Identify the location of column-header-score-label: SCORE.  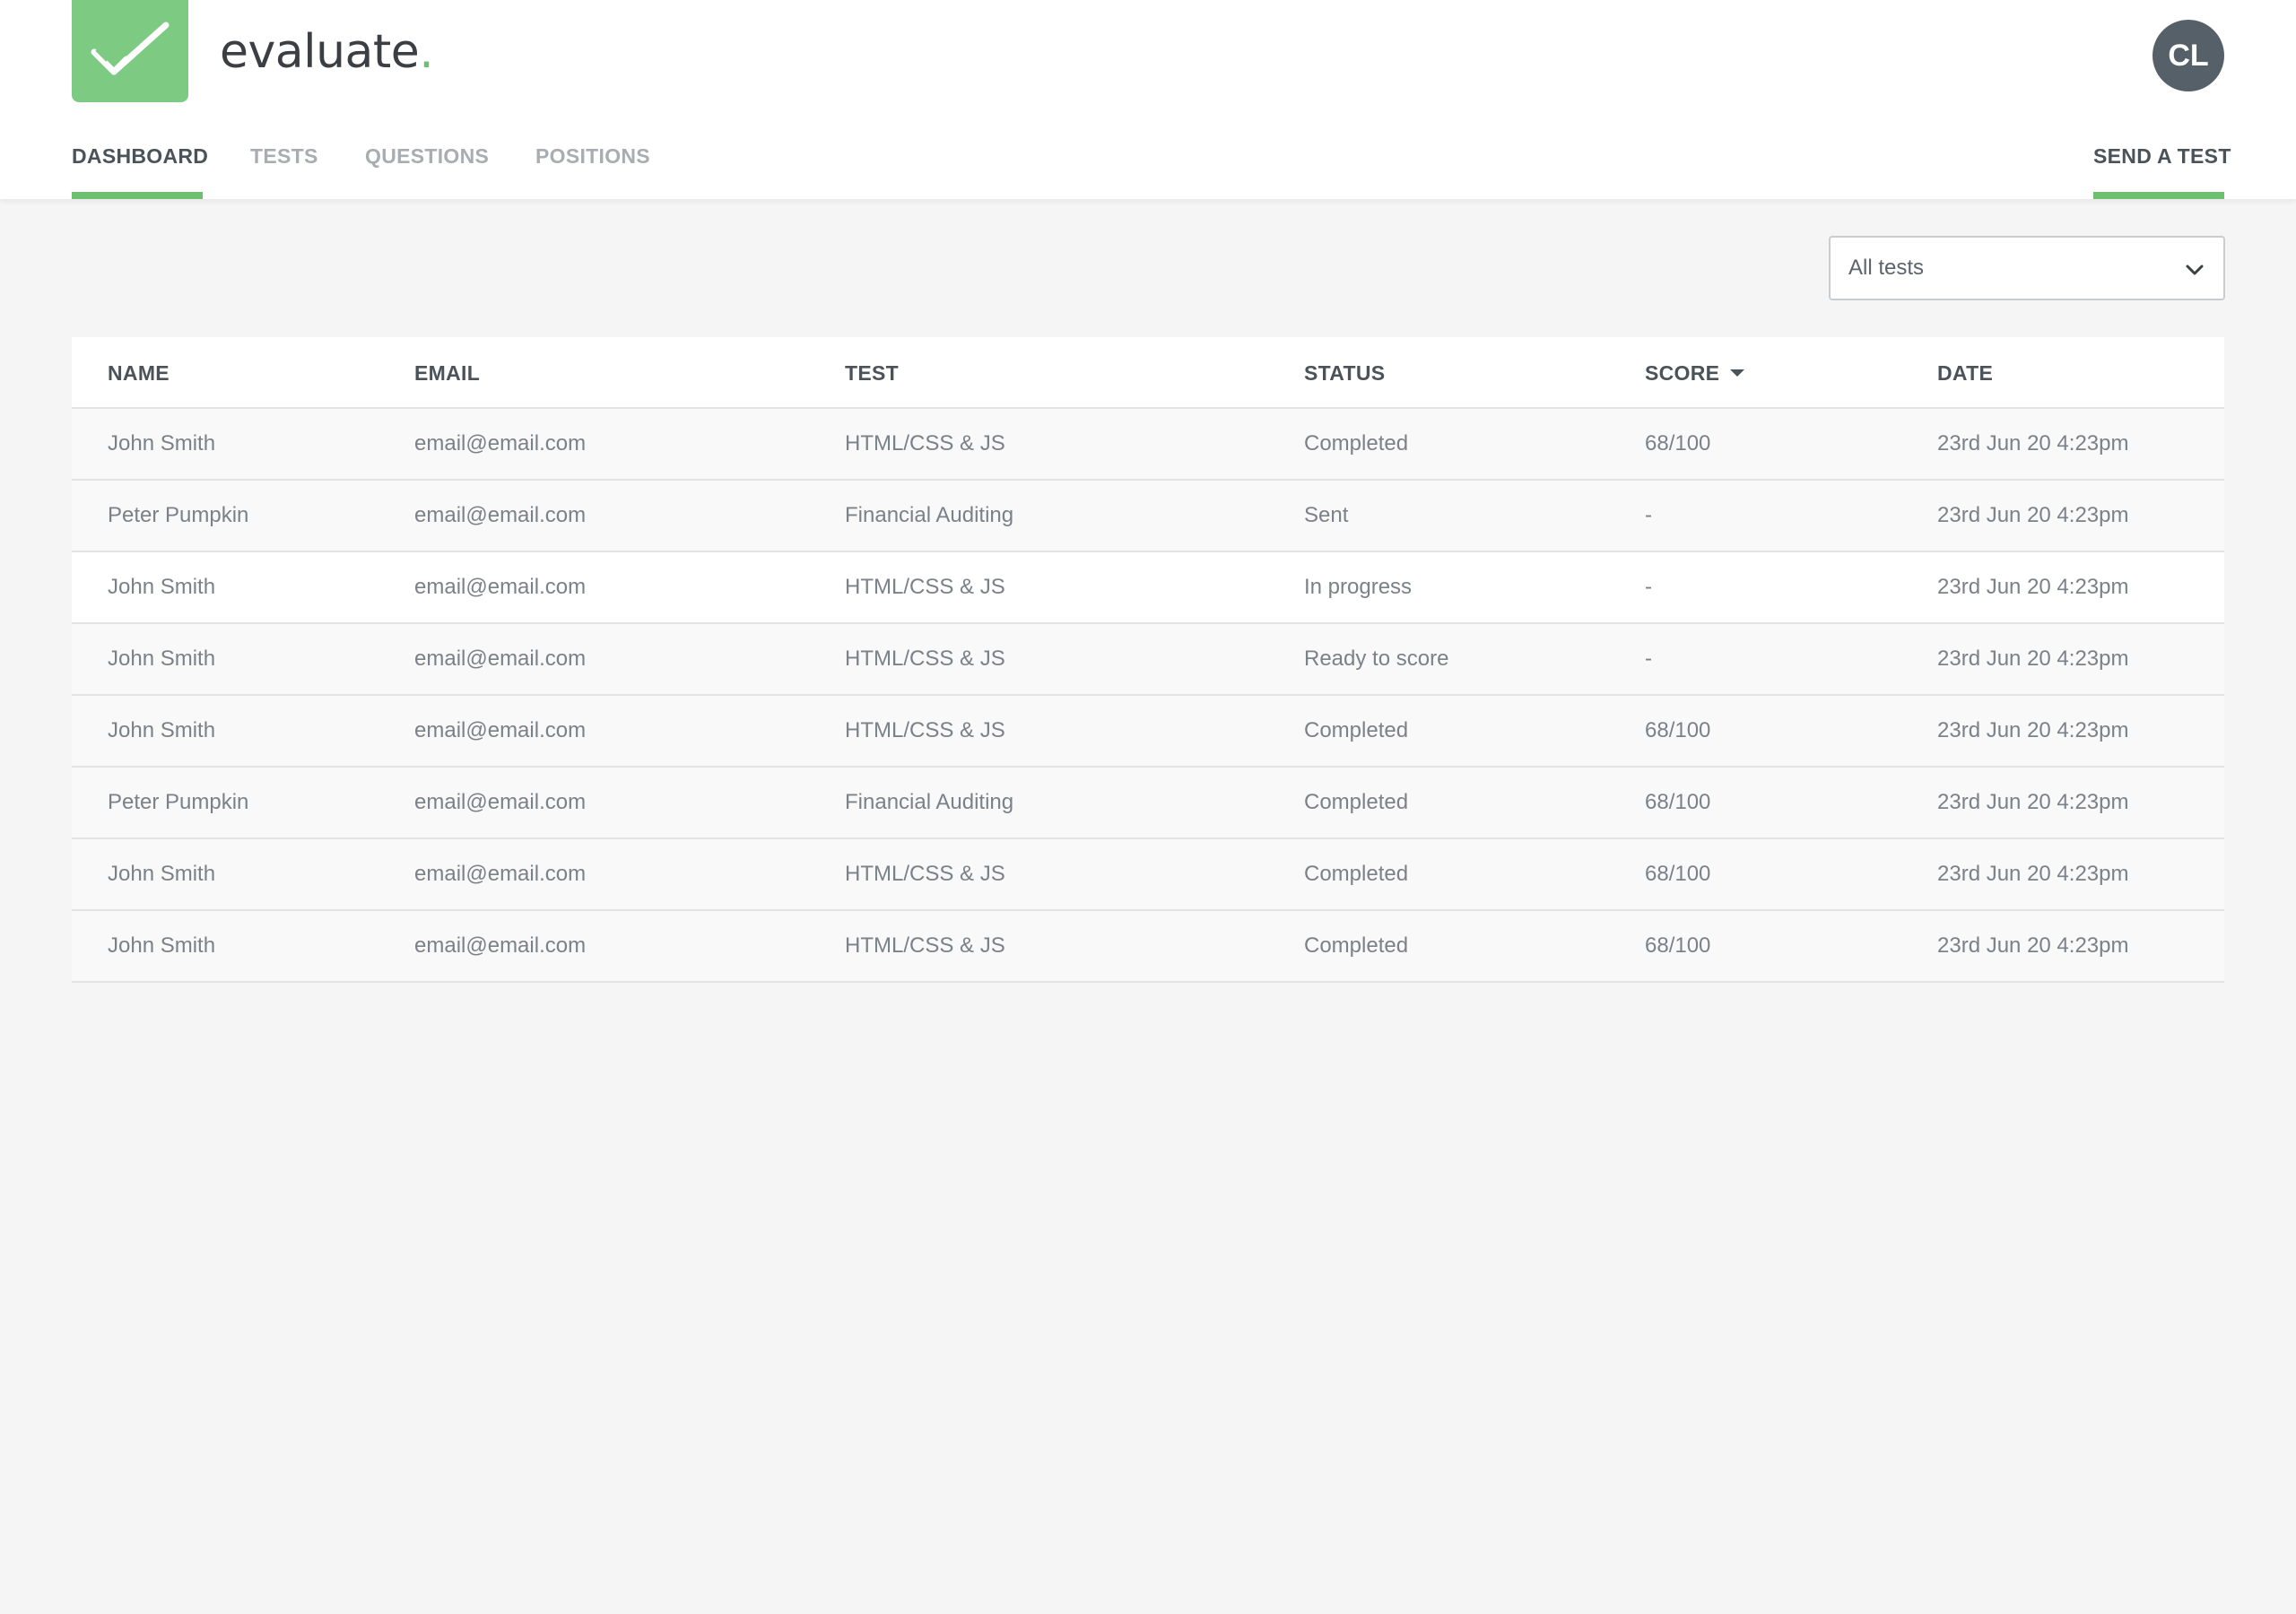
(1682, 372).